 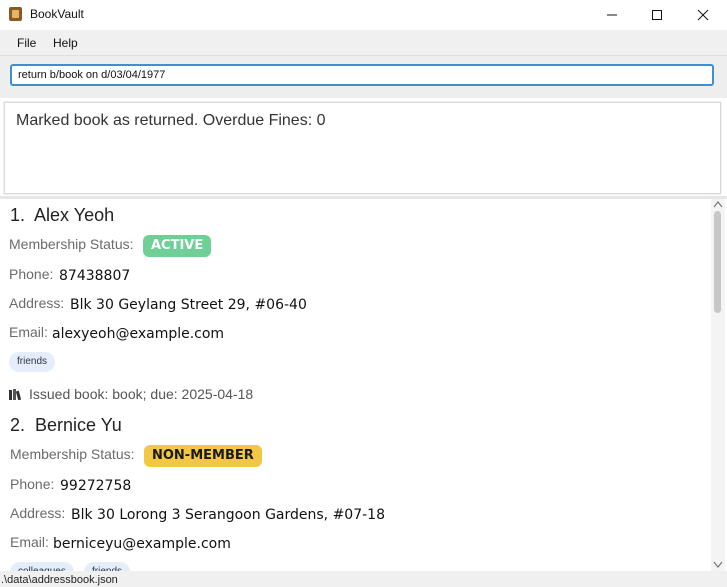 I want to click on maximize-button, so click(x=657, y=15).